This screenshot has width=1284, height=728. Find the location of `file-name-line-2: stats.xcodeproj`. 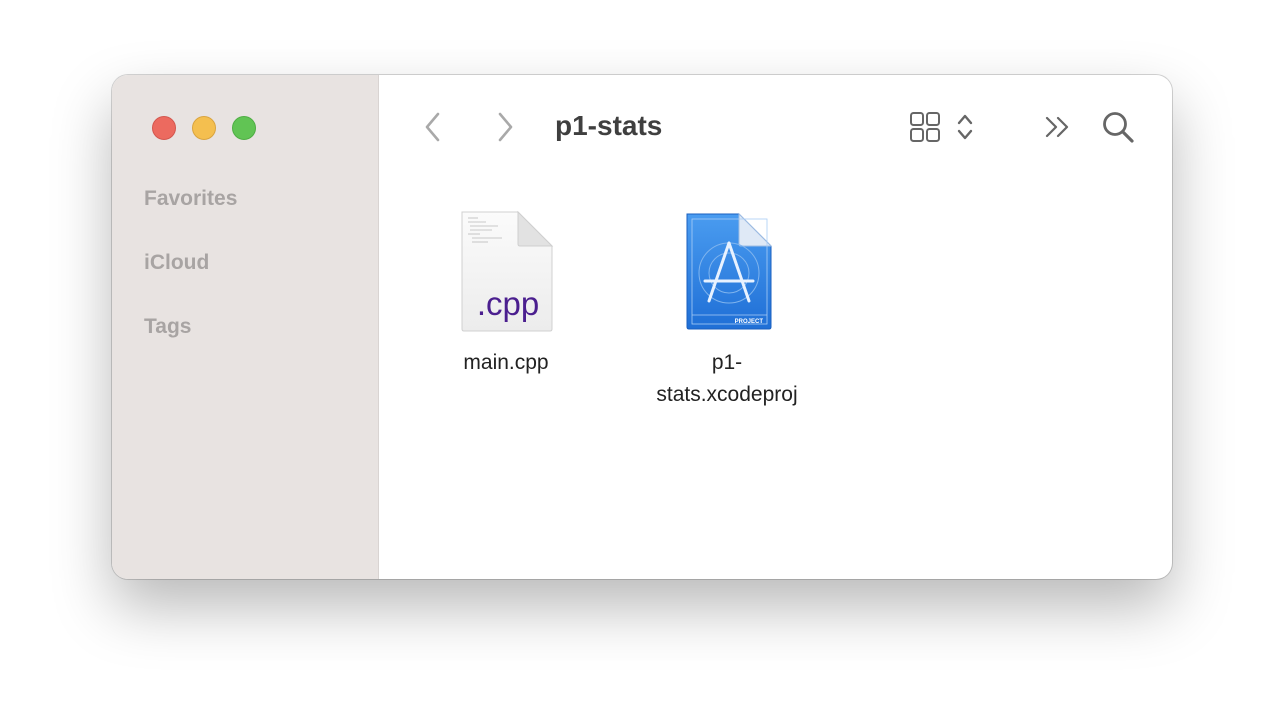

file-name-line-2: stats.xcodeproj is located at coordinates (727, 394).